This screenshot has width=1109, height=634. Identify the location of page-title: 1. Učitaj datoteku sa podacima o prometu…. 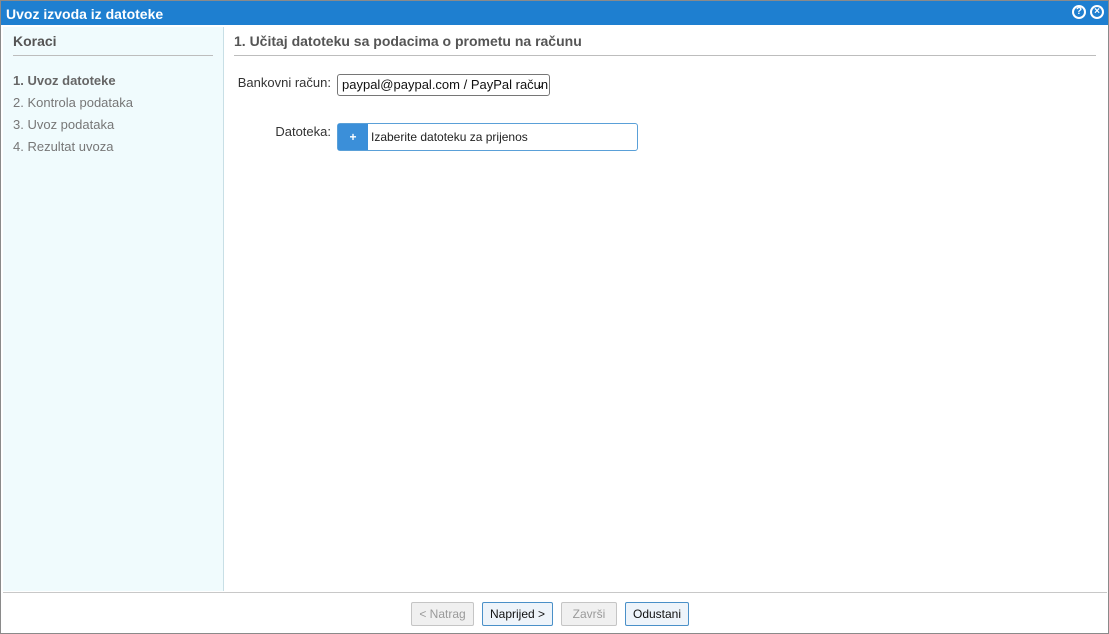
(665, 44).